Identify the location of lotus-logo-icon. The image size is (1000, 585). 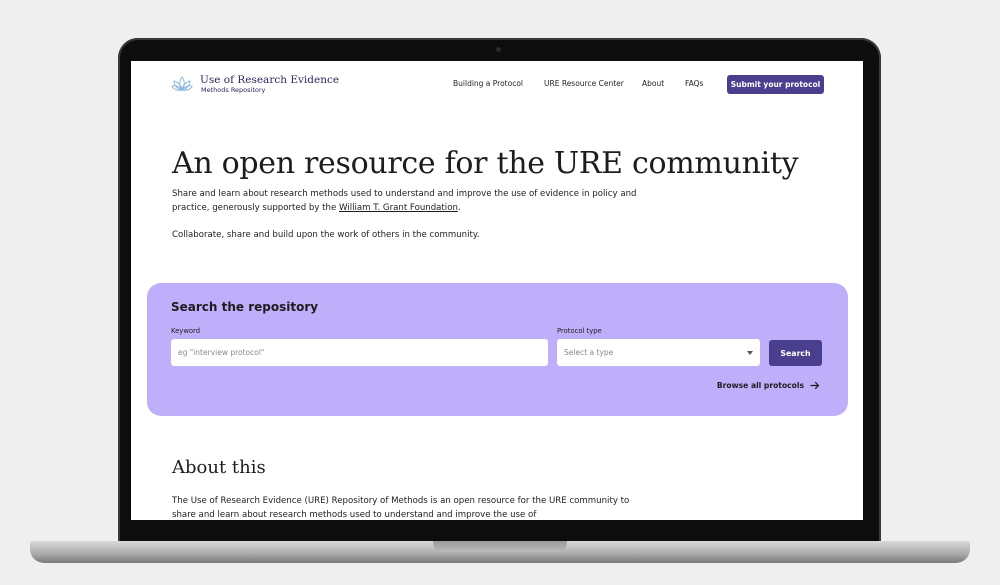
(182, 84).